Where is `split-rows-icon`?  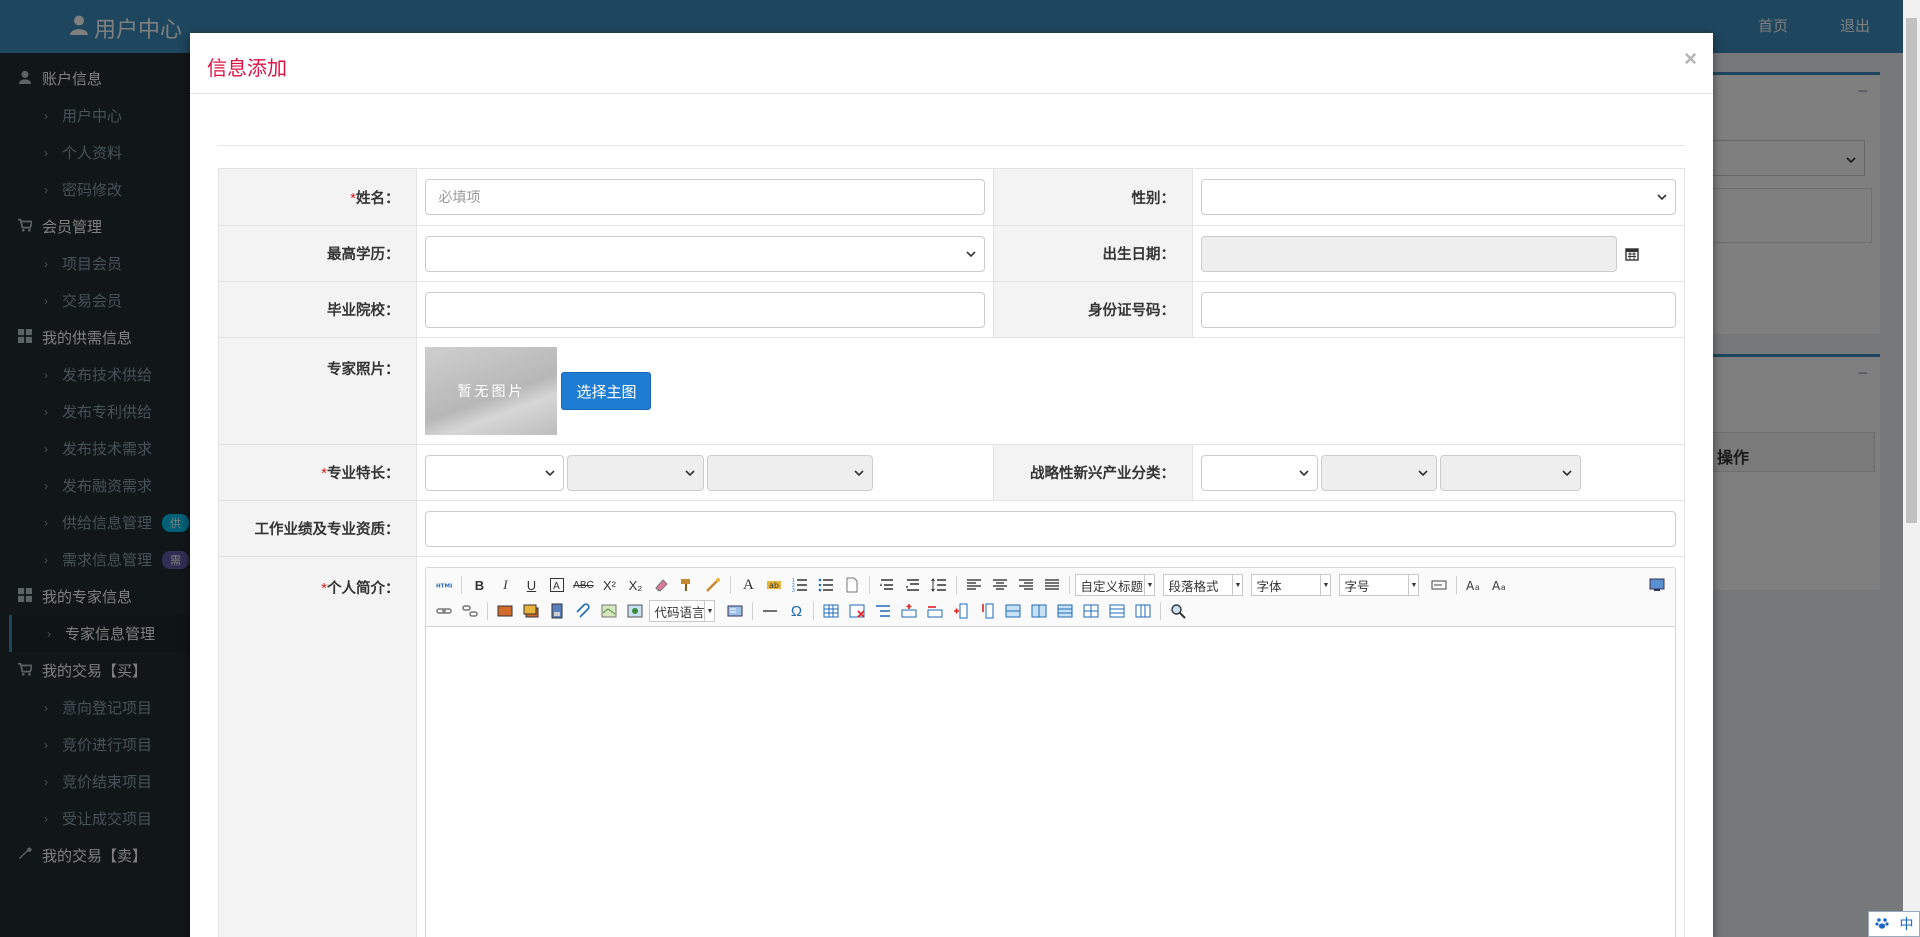 split-rows-icon is located at coordinates (1117, 611).